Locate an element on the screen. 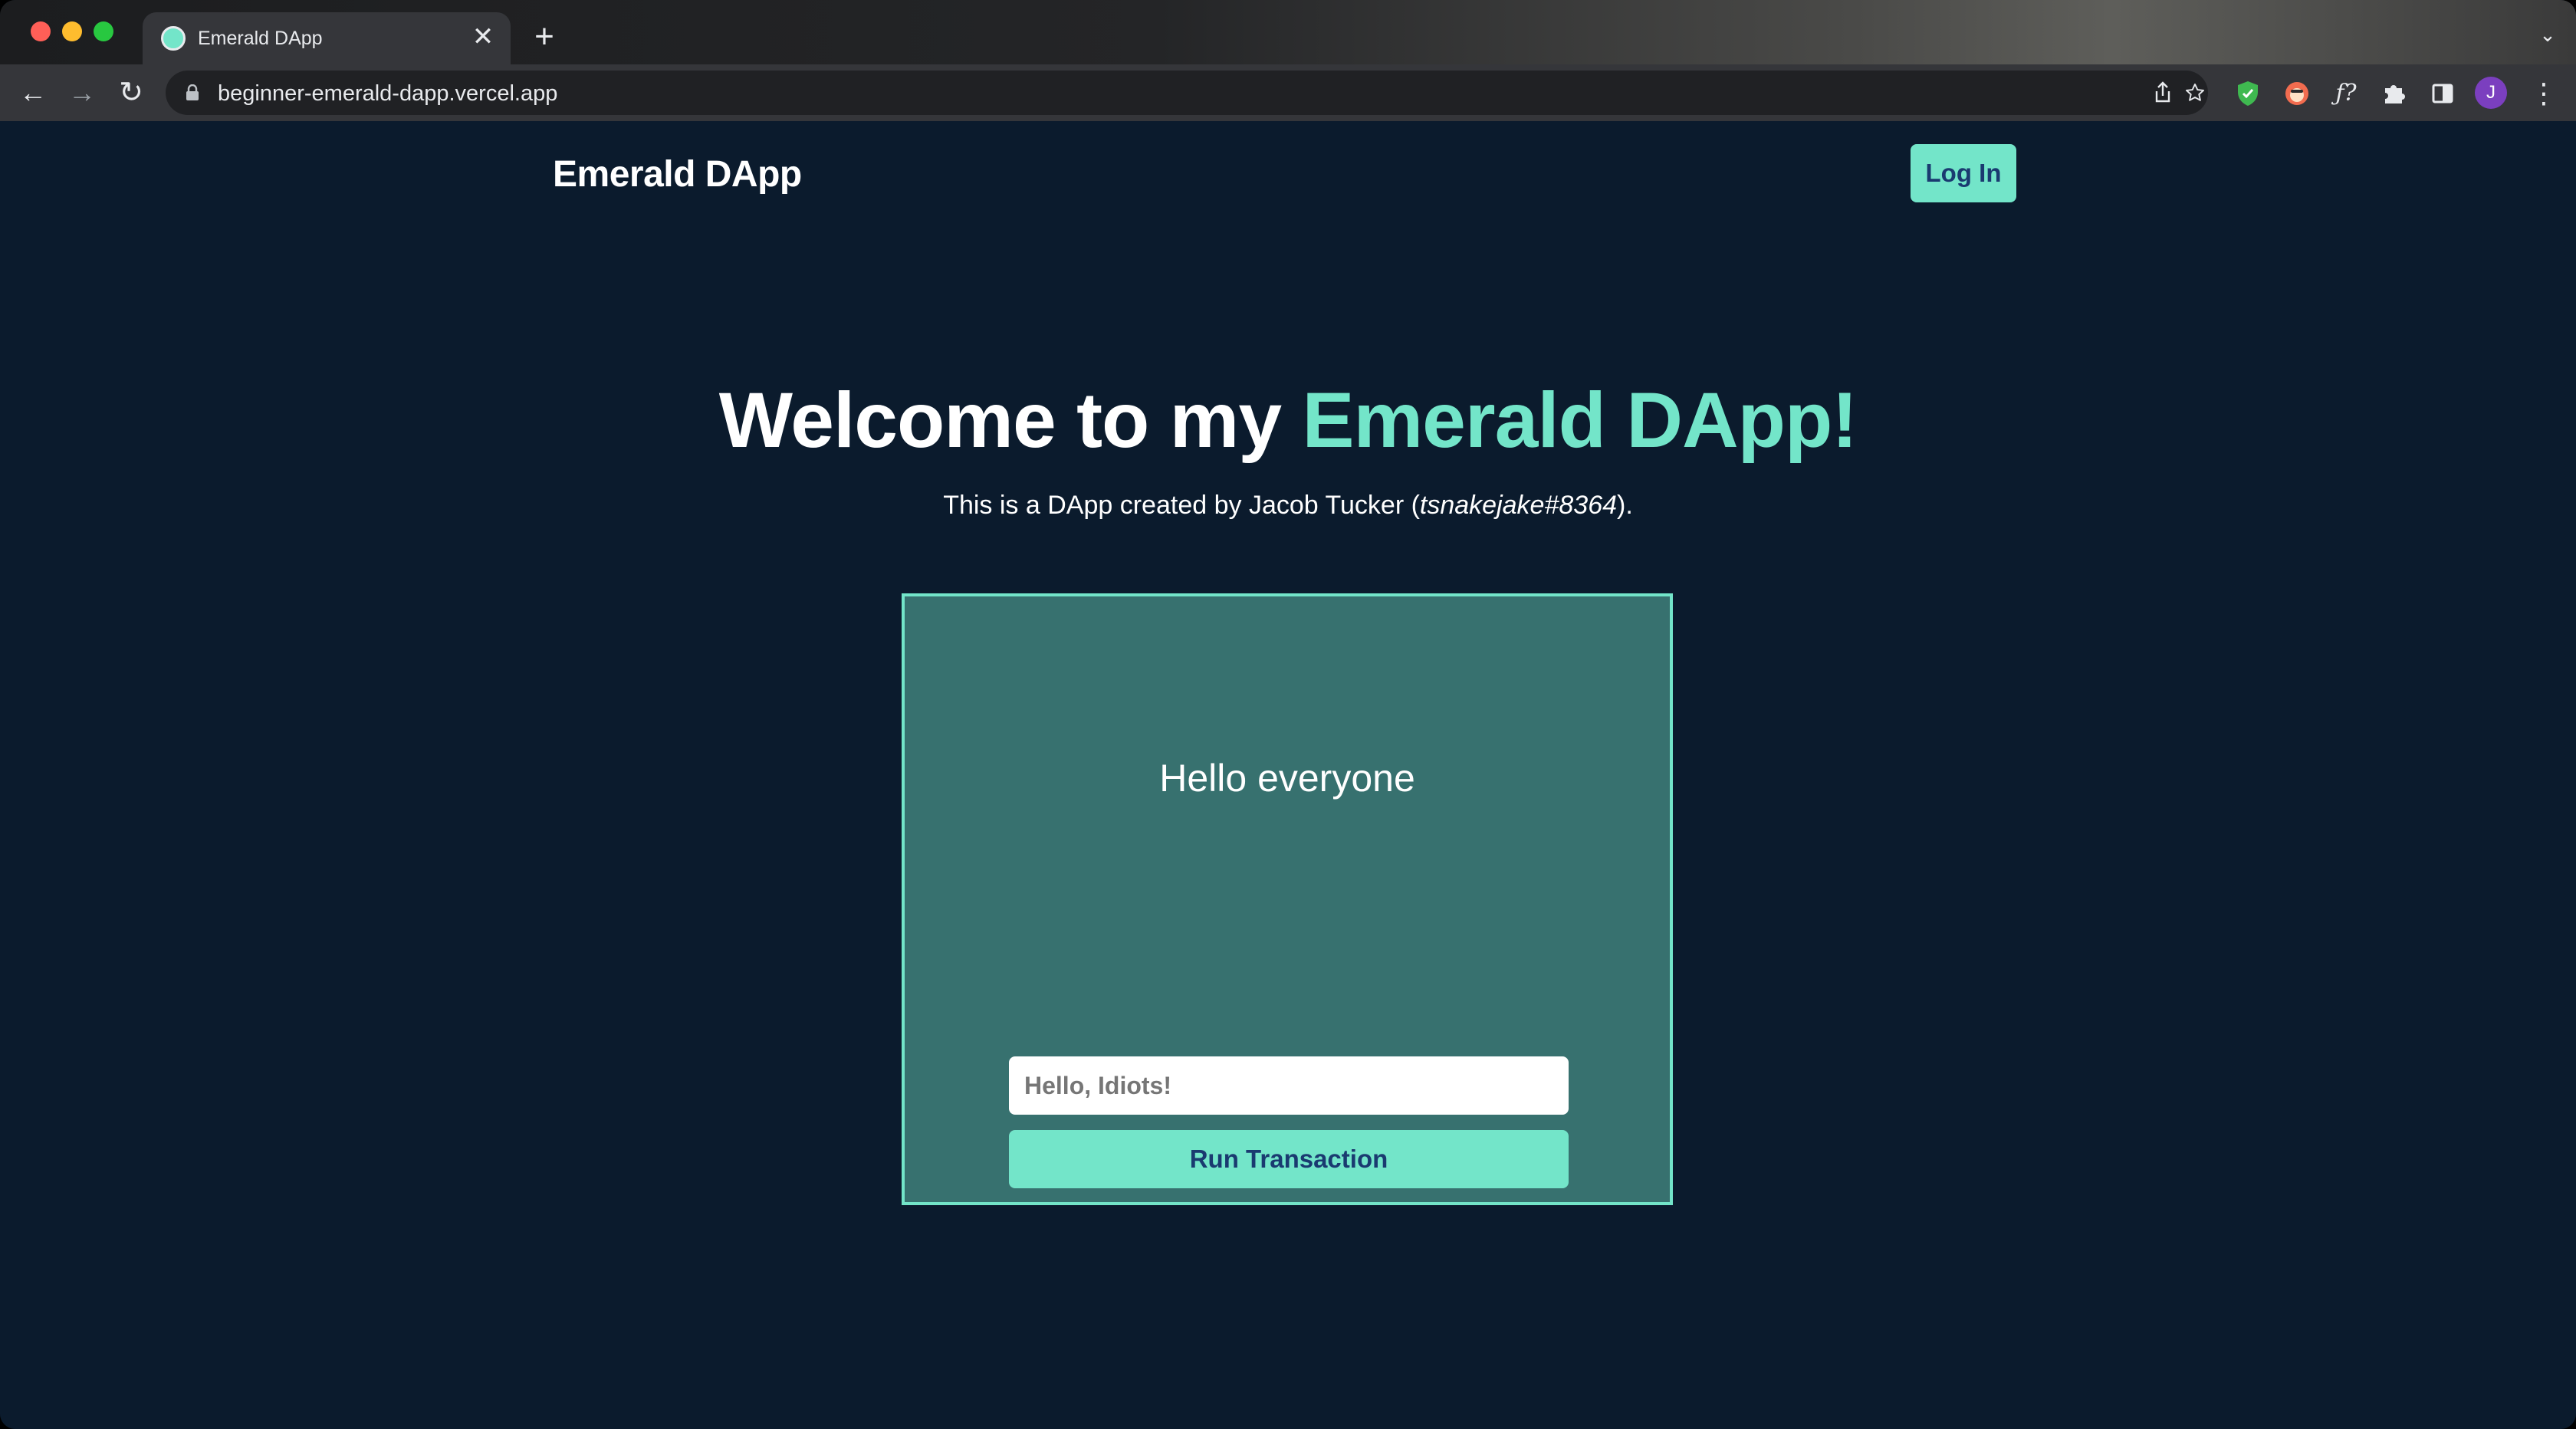 The width and height of the screenshot is (2576, 1429). page-title: Welcome to my Emerald DApp! is located at coordinates (1288, 420).